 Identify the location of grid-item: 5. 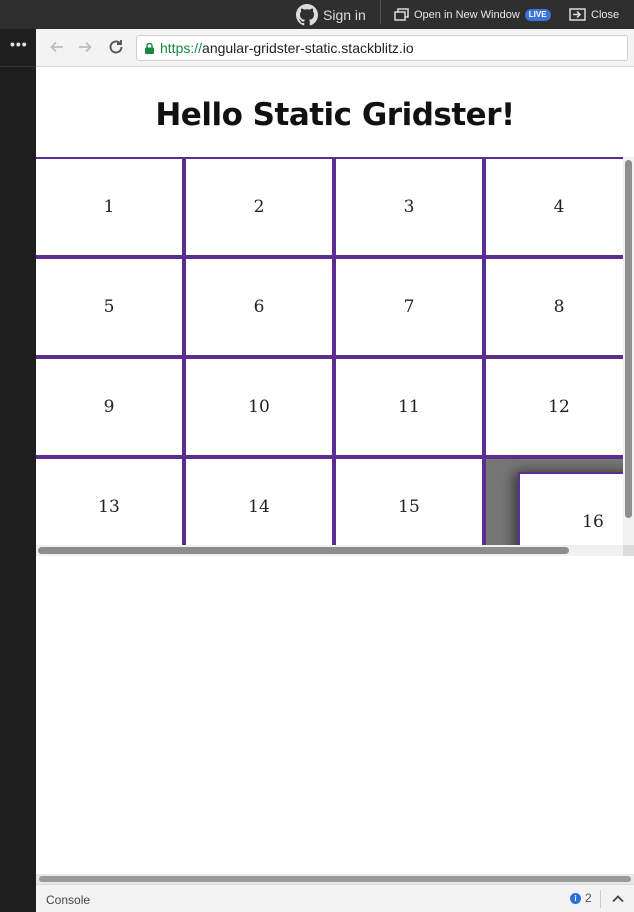
(110, 307).